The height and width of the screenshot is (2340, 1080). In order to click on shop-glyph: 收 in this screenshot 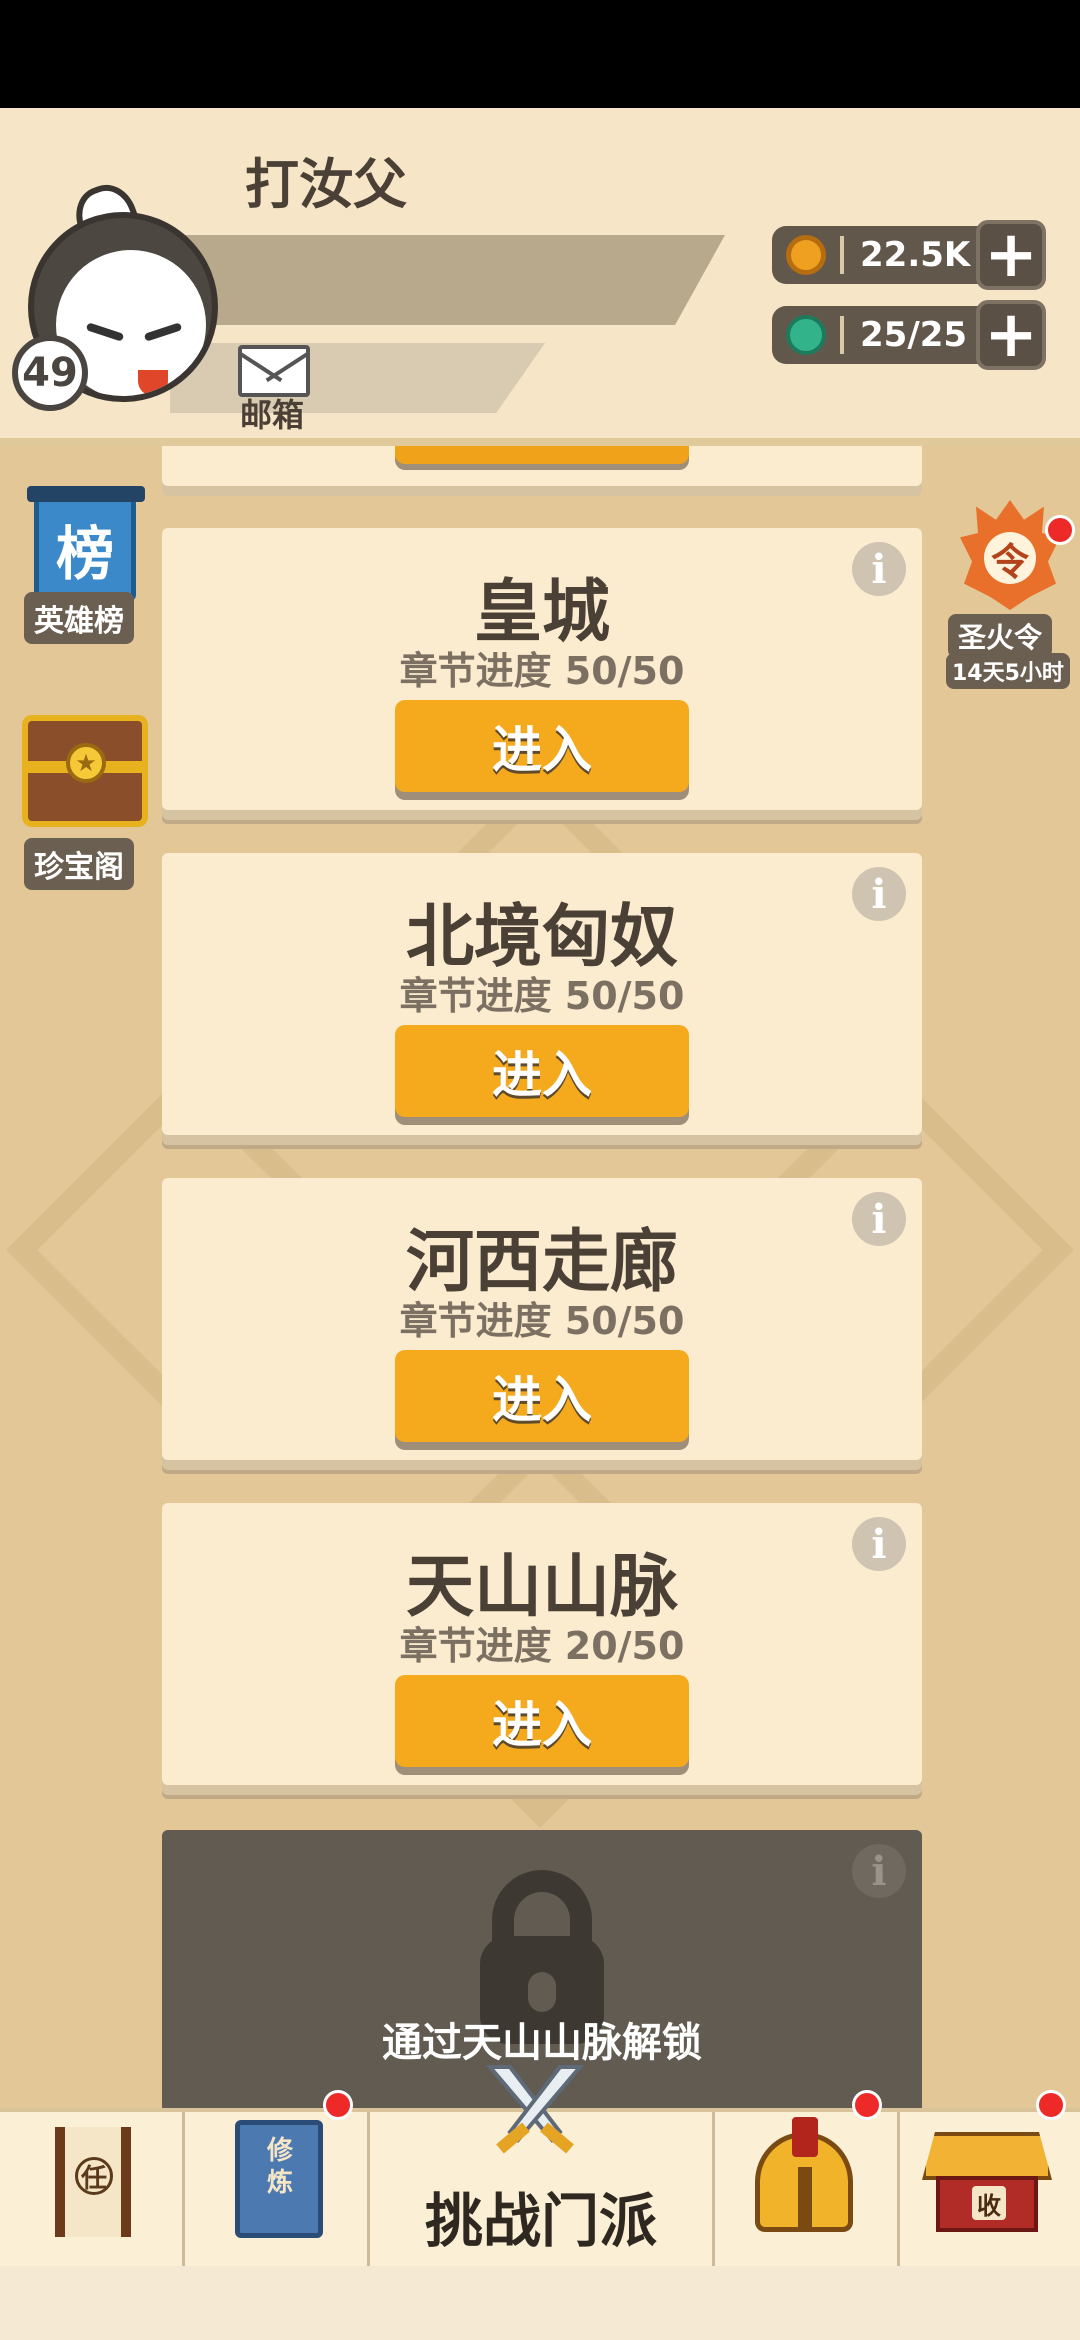, I will do `click(989, 2203)`.